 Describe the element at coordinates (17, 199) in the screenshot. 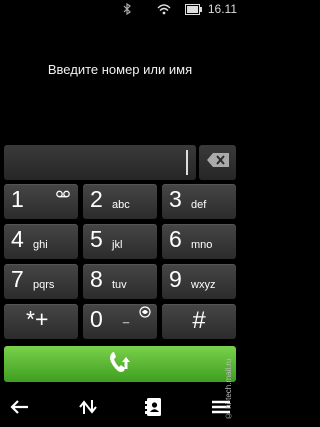

I see `key-digit: 1` at that location.